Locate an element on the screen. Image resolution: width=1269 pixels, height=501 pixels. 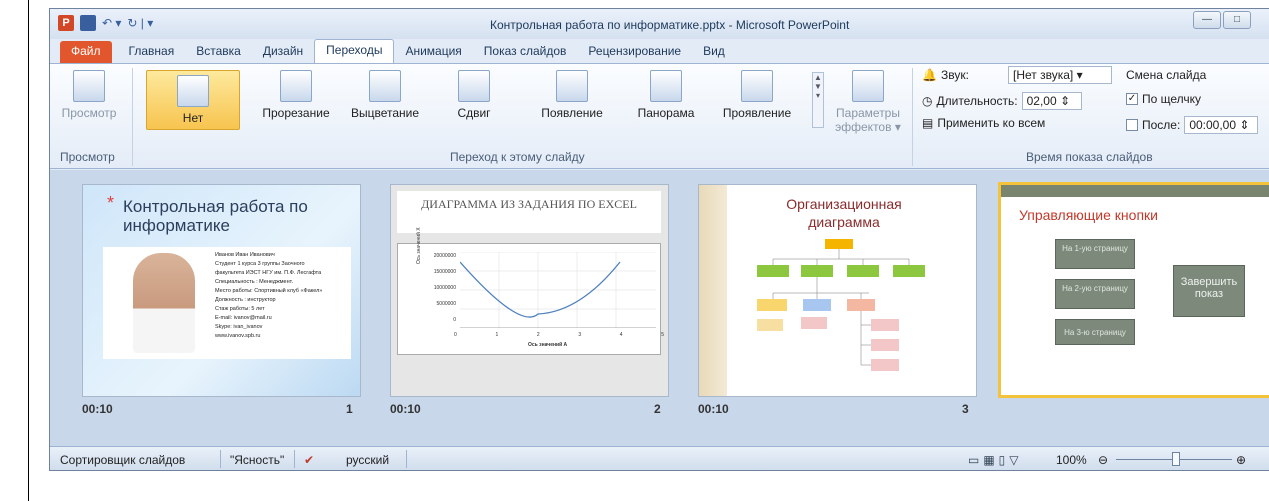
on-click-checkbox: ✓ По щелчку is located at coordinates (1163, 99).